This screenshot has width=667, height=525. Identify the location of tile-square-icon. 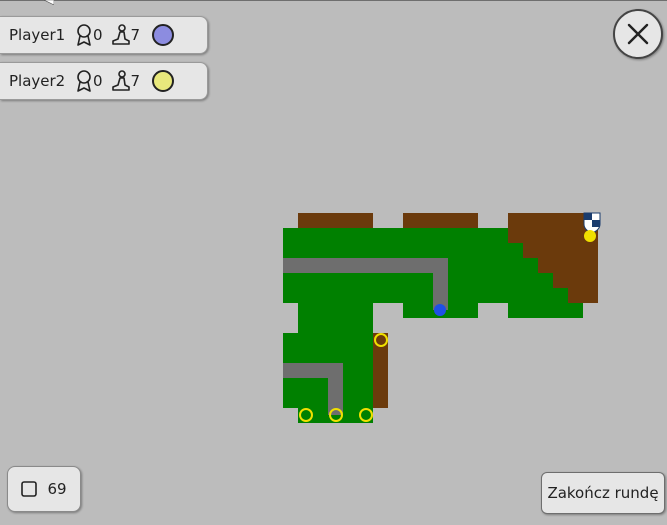
(29, 489).